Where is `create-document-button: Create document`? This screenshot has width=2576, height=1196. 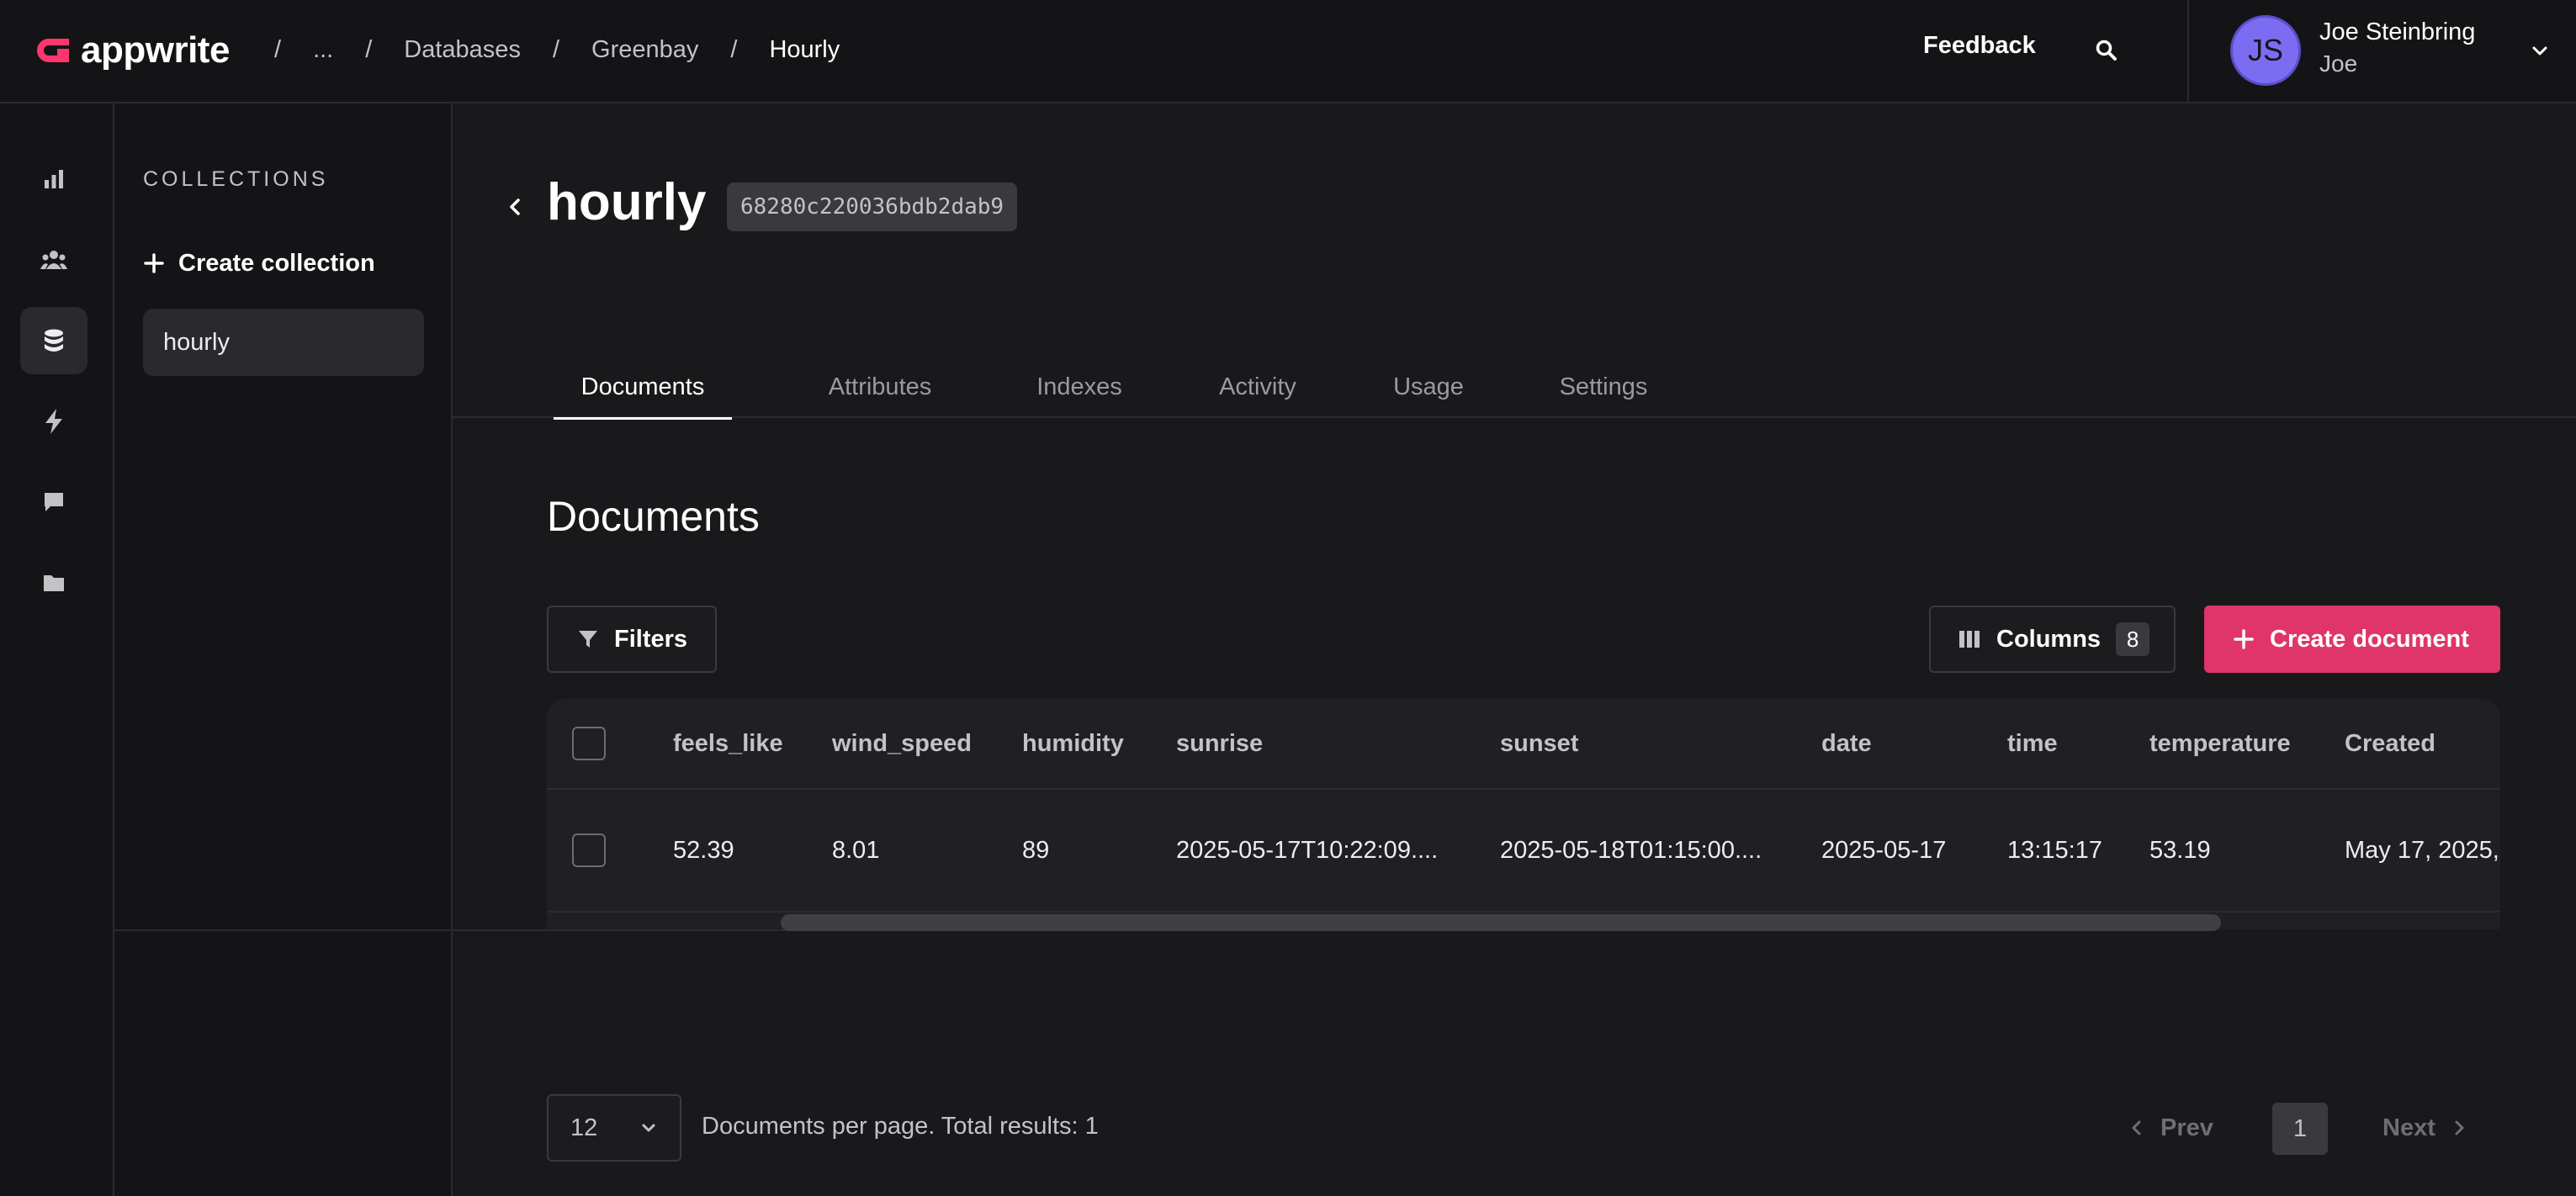 create-document-button: Create document is located at coordinates (2352, 639).